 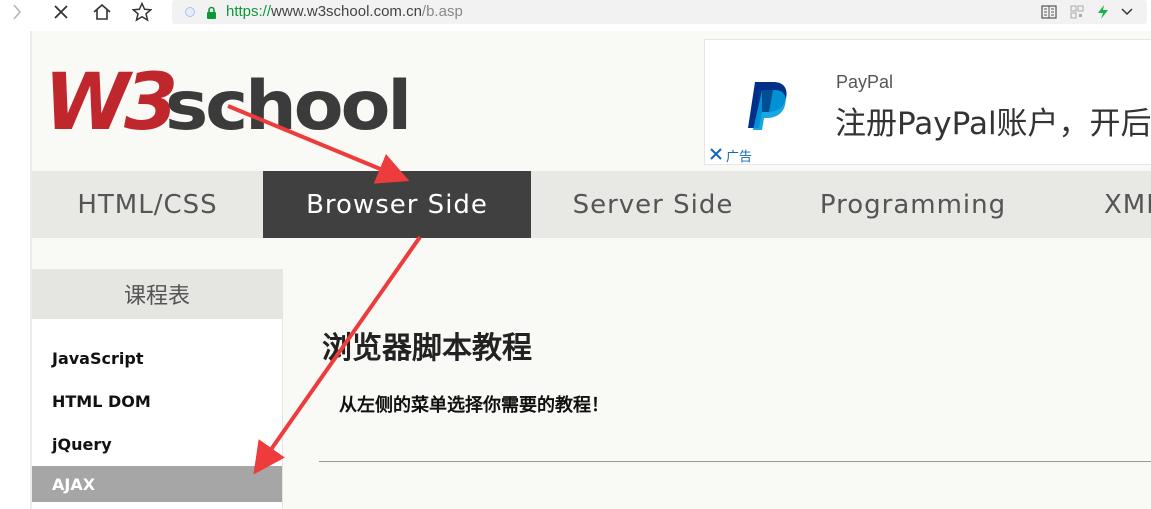 I want to click on home-icon, so click(x=102, y=12).